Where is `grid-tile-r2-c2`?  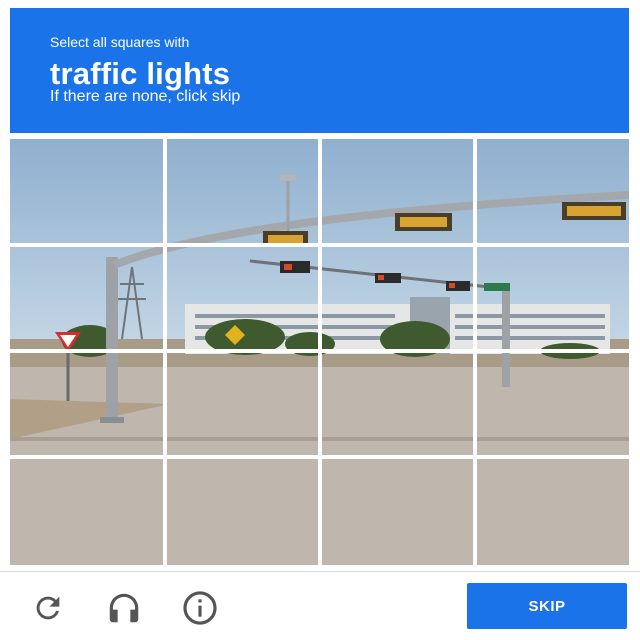 grid-tile-r2-c2 is located at coordinates (242, 298).